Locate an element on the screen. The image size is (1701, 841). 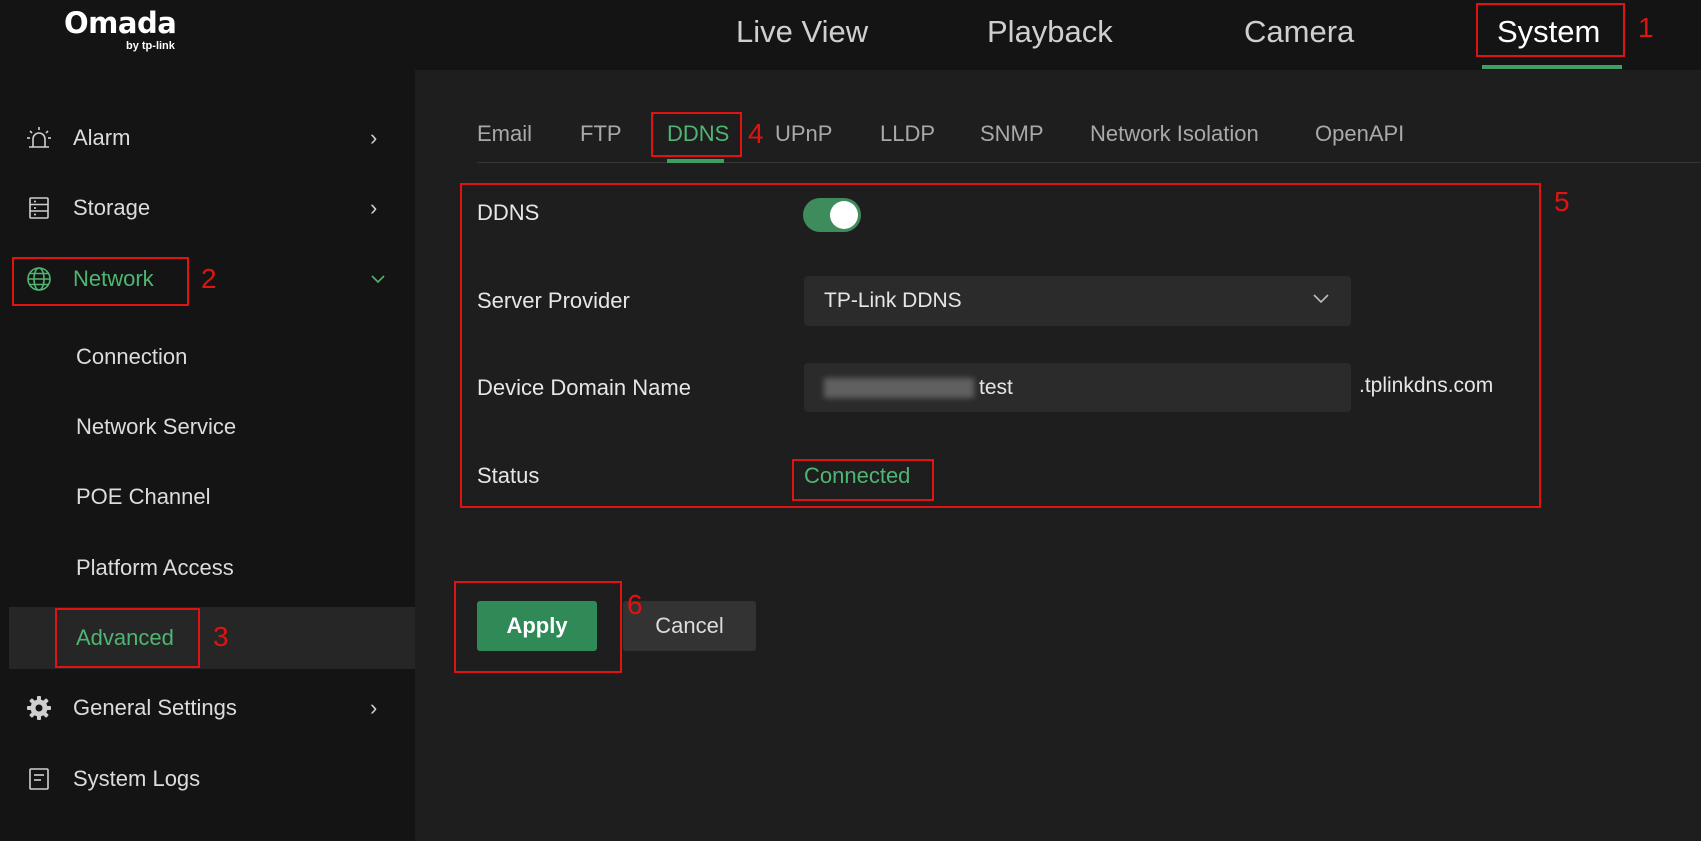
tab-lldp: LLDP is located at coordinates (907, 134).